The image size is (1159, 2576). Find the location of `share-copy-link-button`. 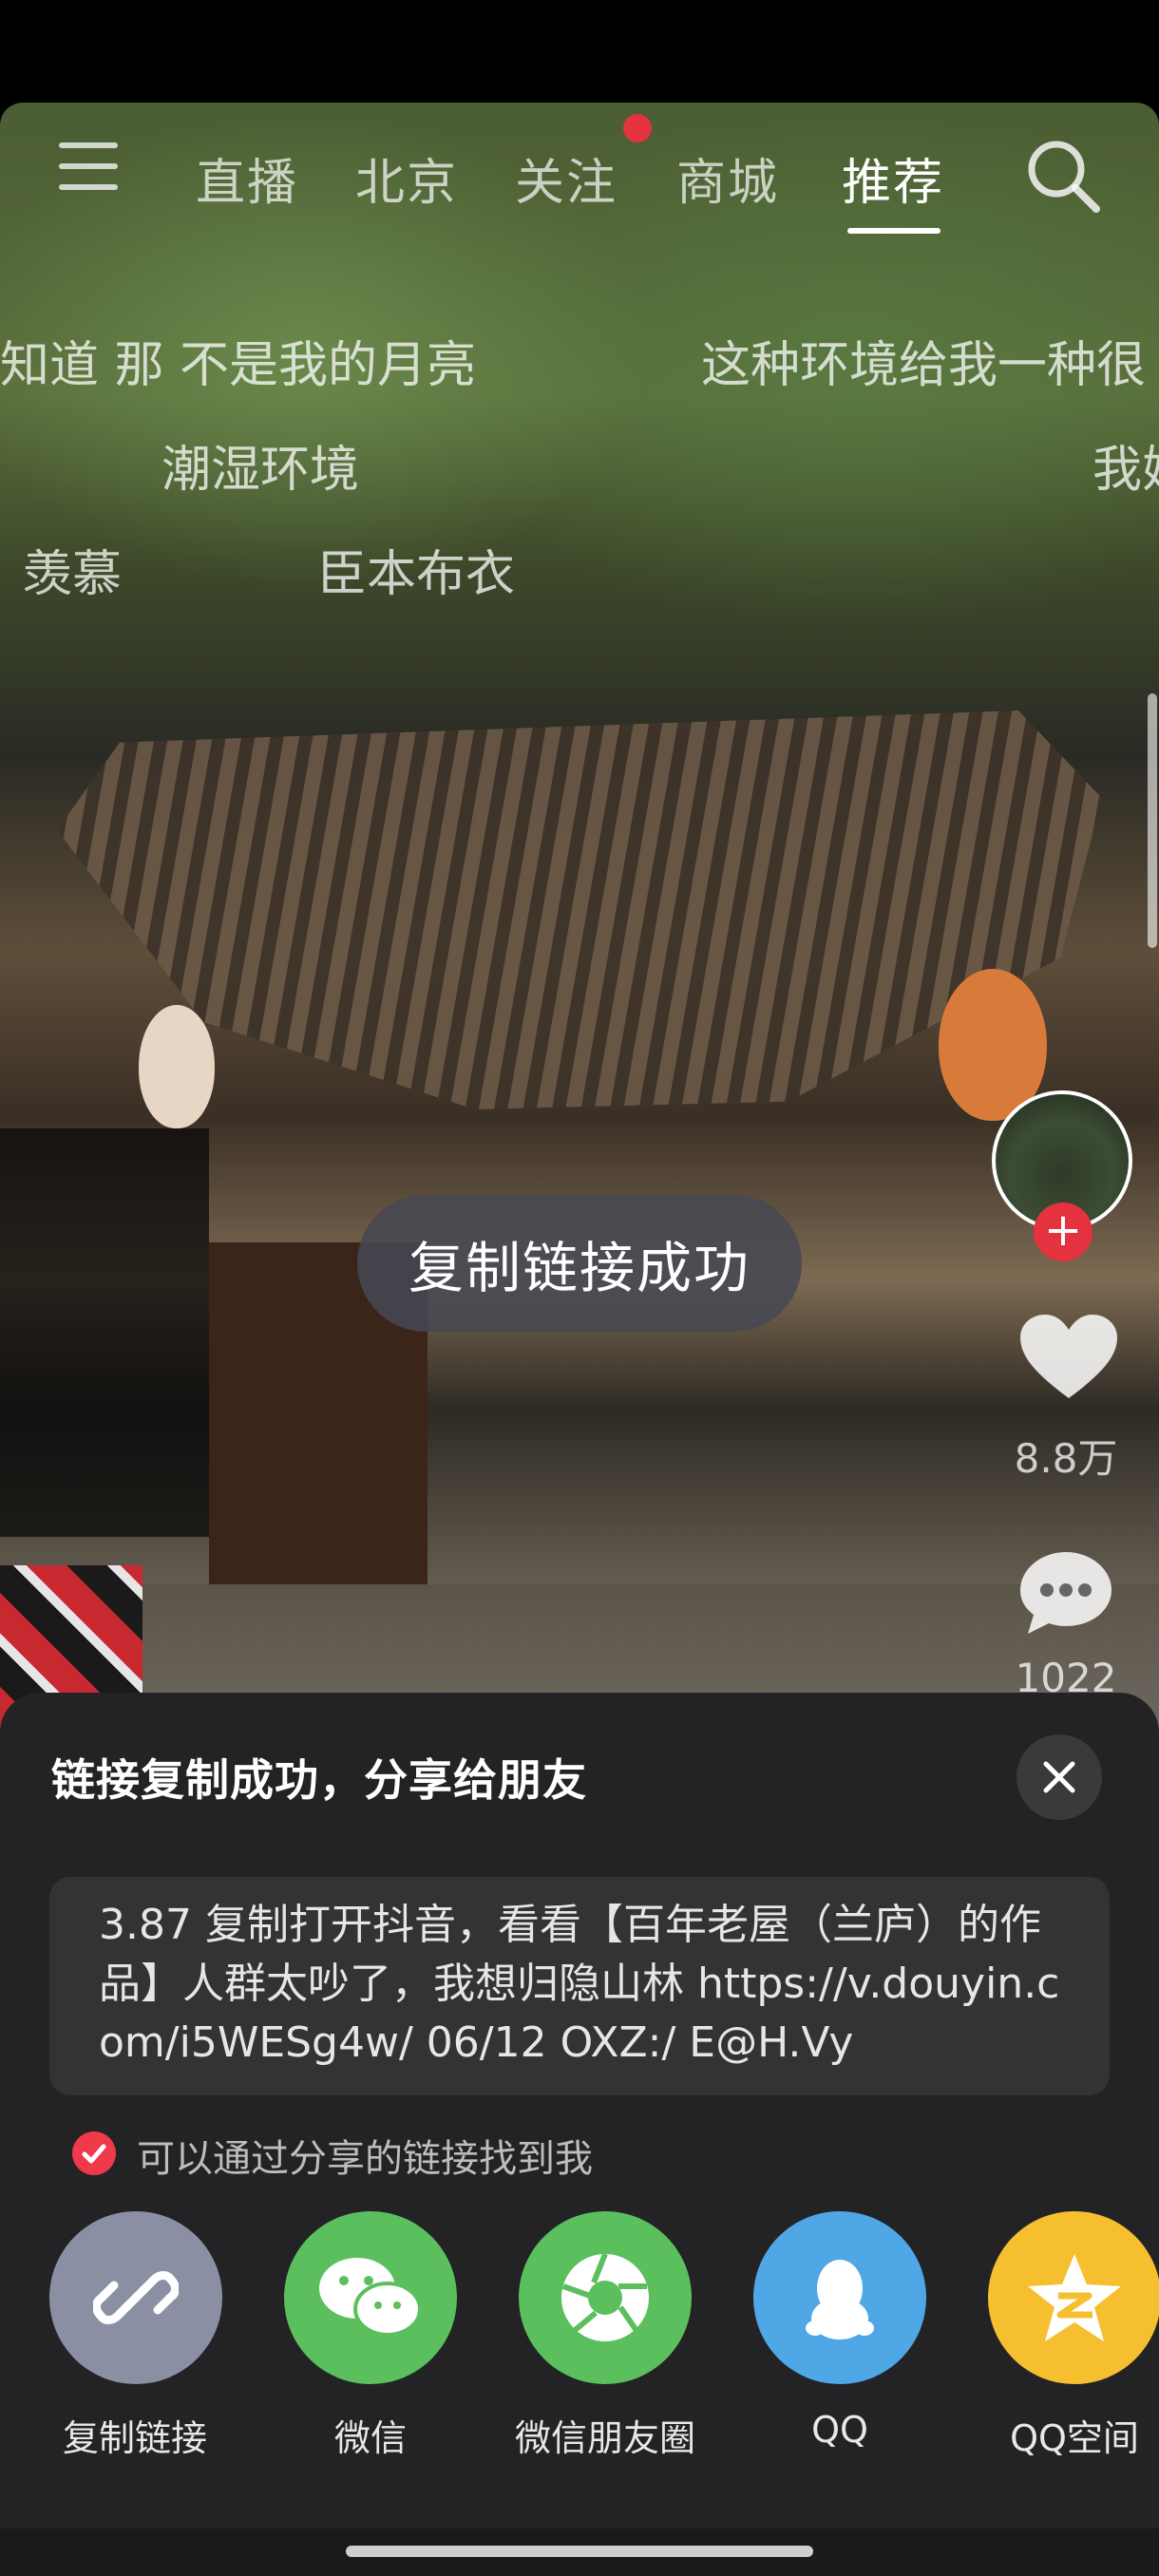

share-copy-link-button is located at coordinates (135, 2297).